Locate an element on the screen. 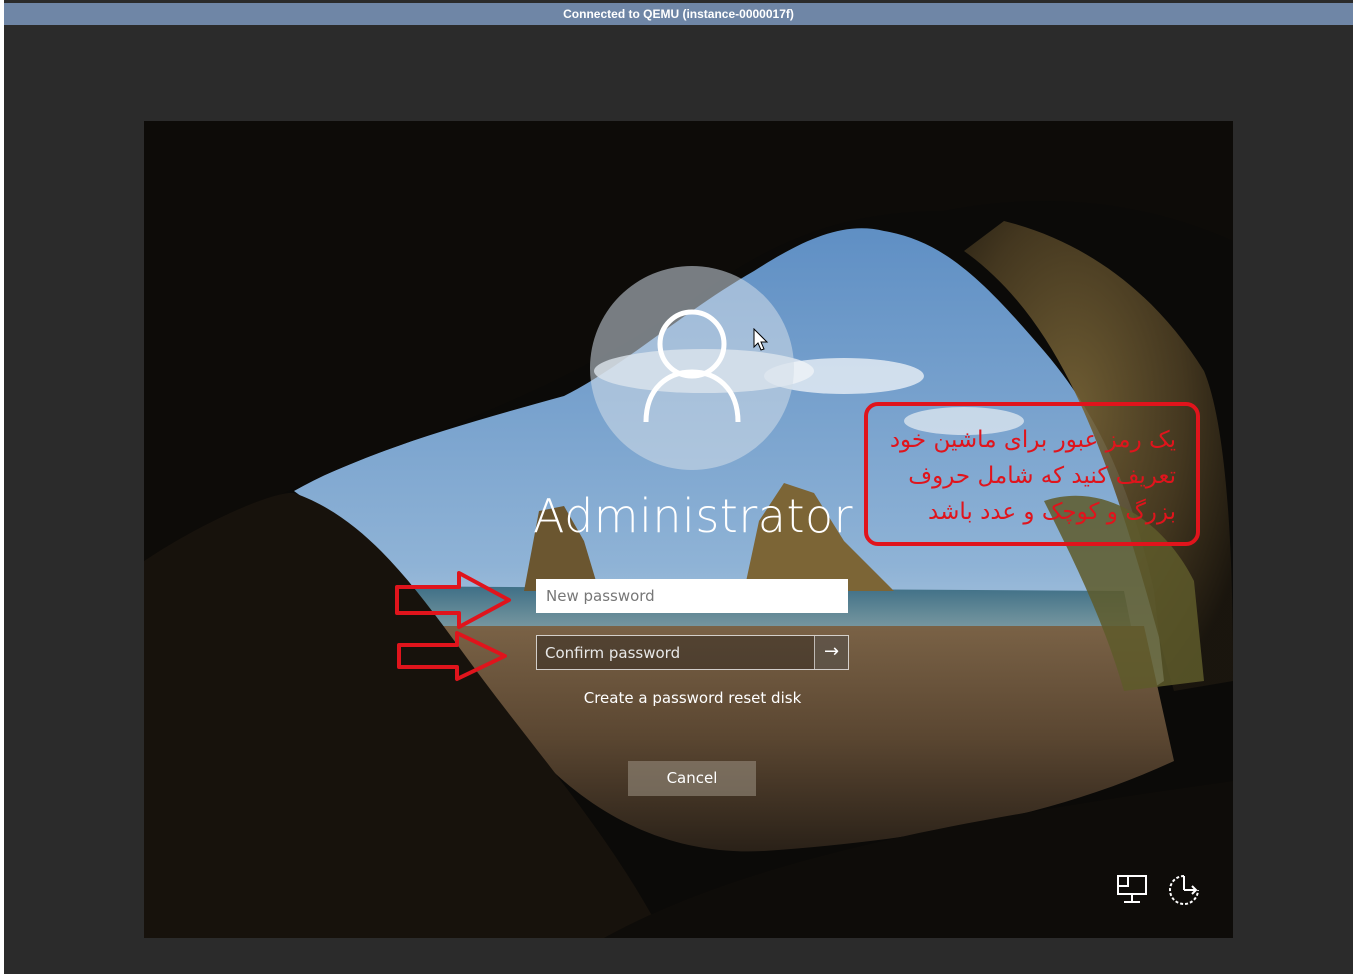 This screenshot has height=974, width=1357. network-icon is located at coordinates (1133, 890).